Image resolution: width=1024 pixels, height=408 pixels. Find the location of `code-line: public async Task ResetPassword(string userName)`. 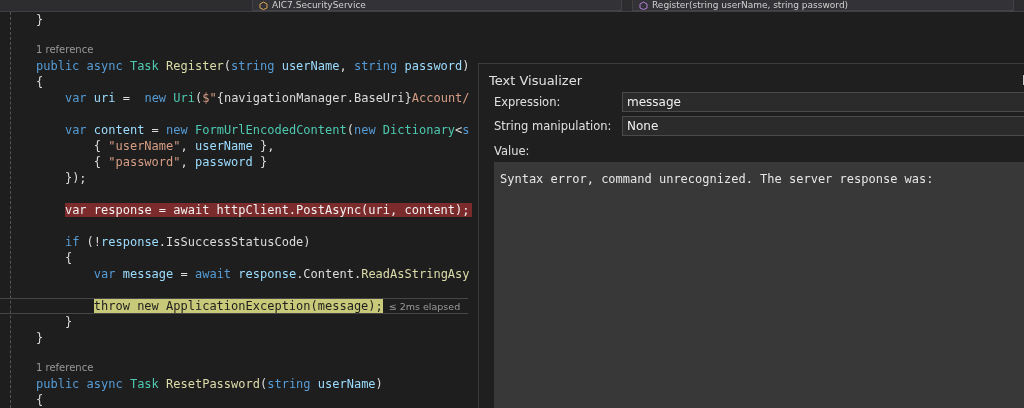

code-line: public async Task ResetPassword(string userName) is located at coordinates (209, 384).